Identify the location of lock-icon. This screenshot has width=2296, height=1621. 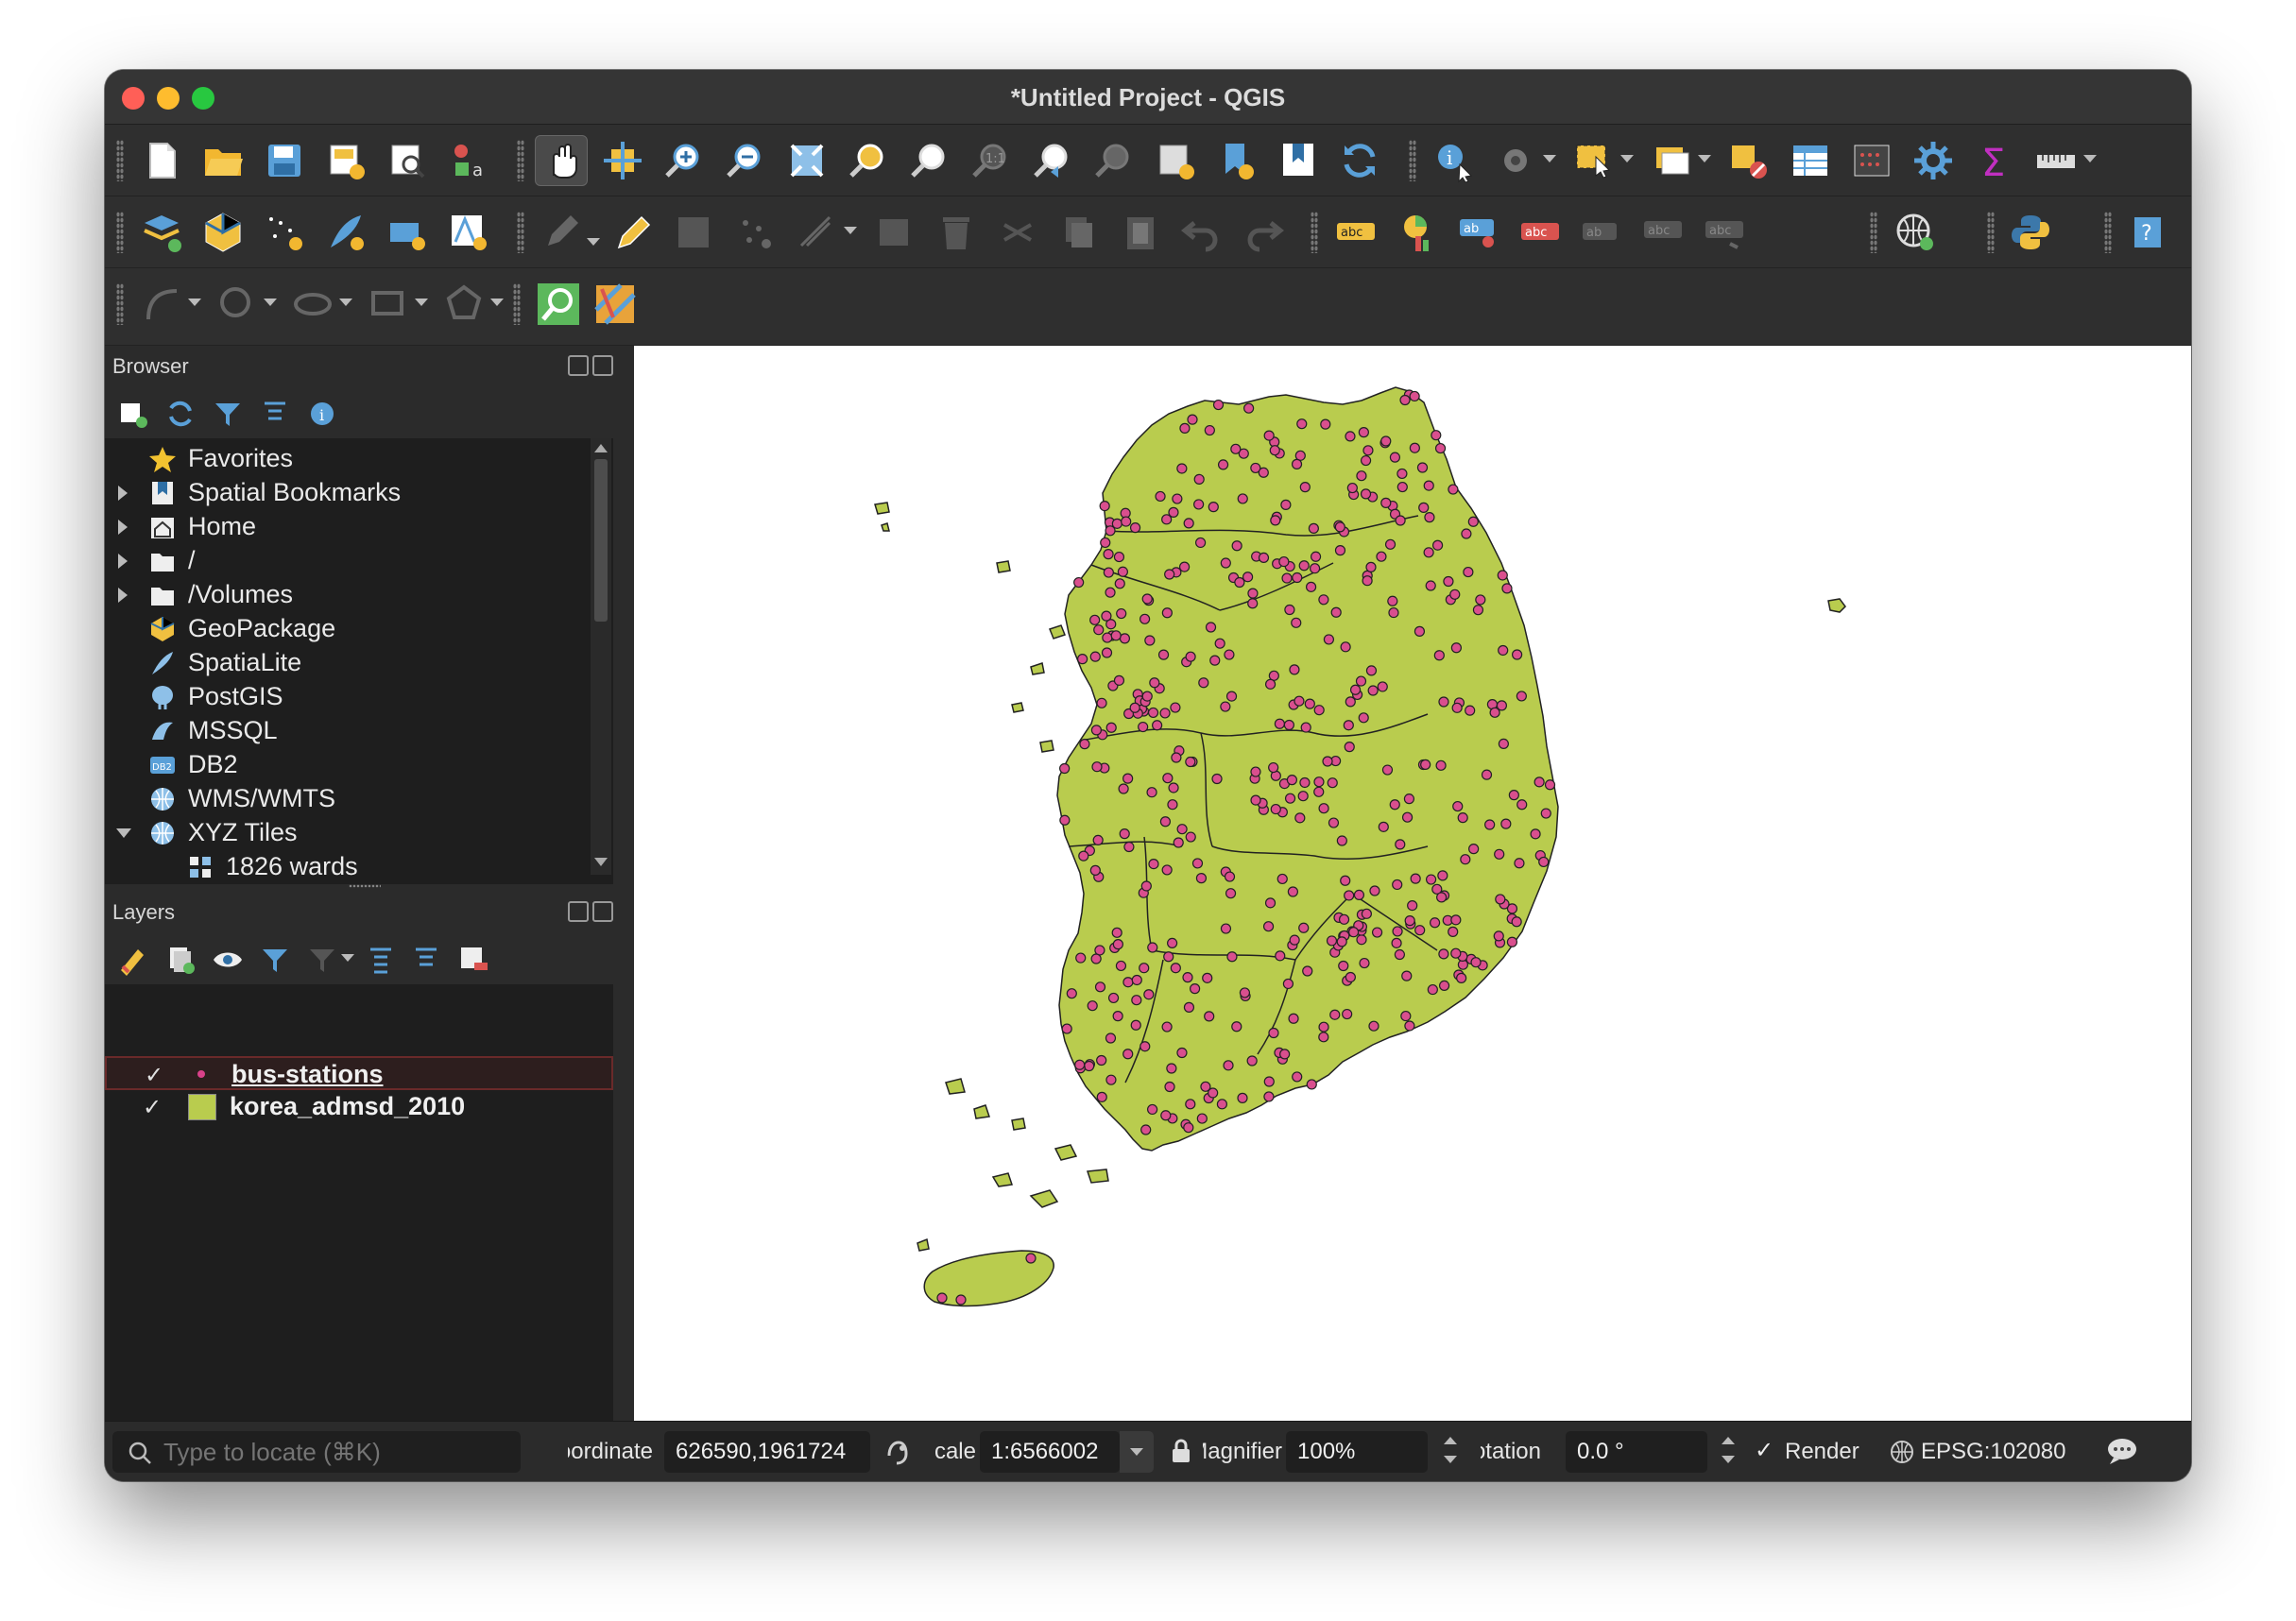
(1181, 1451).